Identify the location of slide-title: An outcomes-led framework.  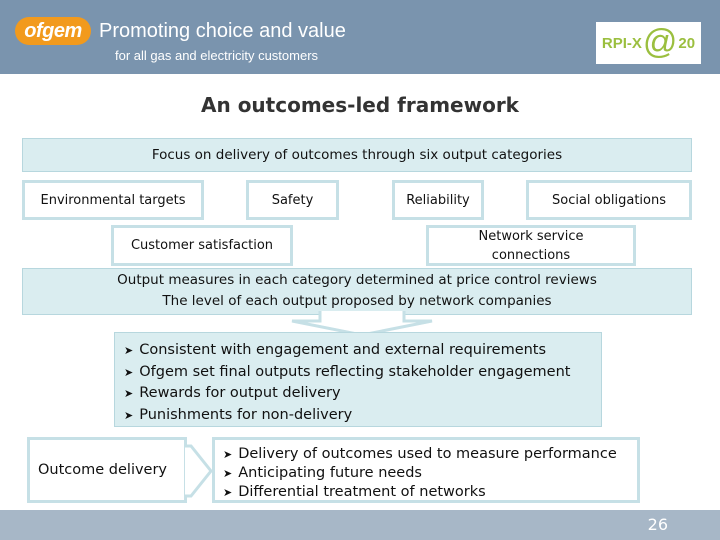
(360, 105).